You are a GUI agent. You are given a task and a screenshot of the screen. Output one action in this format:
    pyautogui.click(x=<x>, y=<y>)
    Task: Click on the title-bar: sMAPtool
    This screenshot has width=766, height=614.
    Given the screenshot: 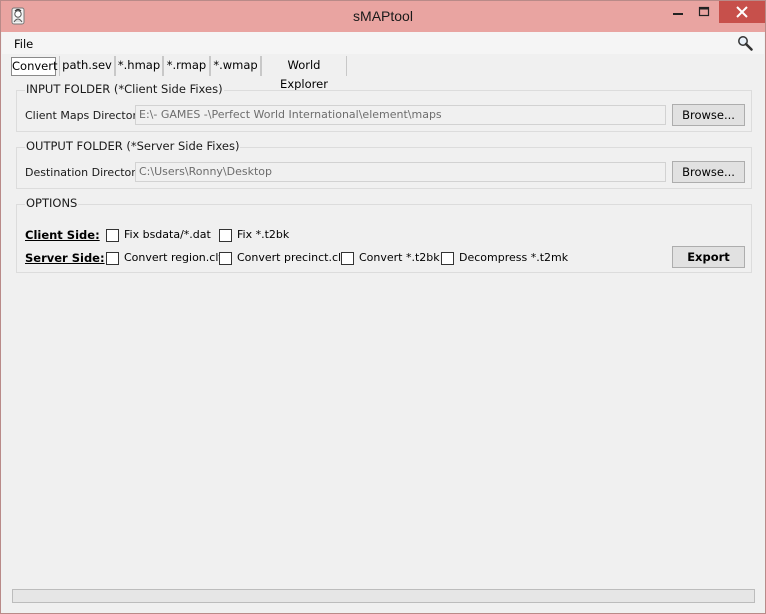 What is the action you would take?
    pyautogui.click(x=383, y=16)
    